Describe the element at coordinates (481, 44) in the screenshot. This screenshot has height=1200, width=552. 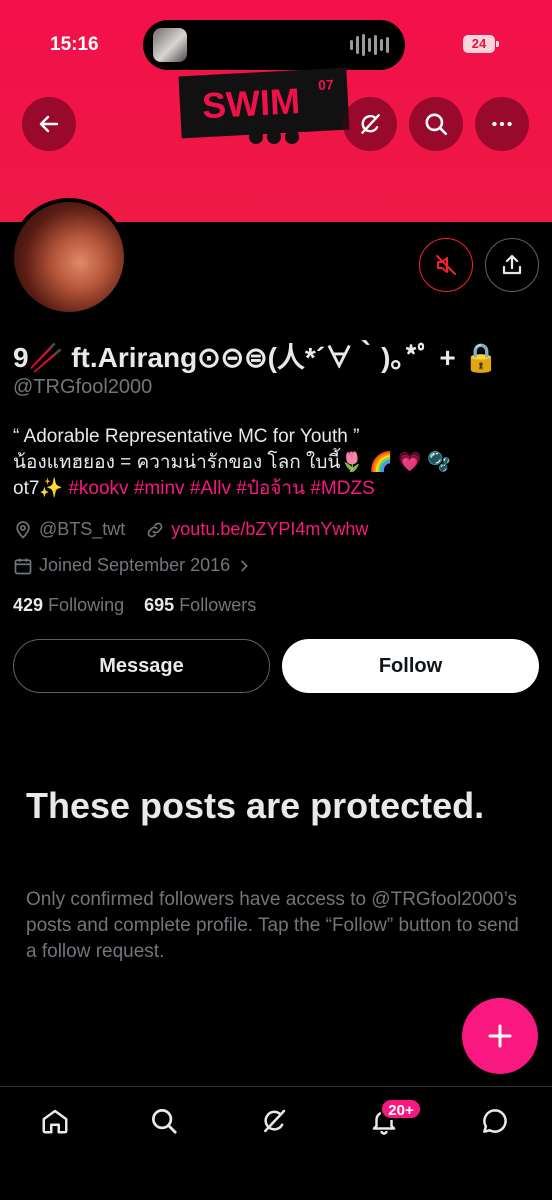
I see `battery-indicator: 24` at that location.